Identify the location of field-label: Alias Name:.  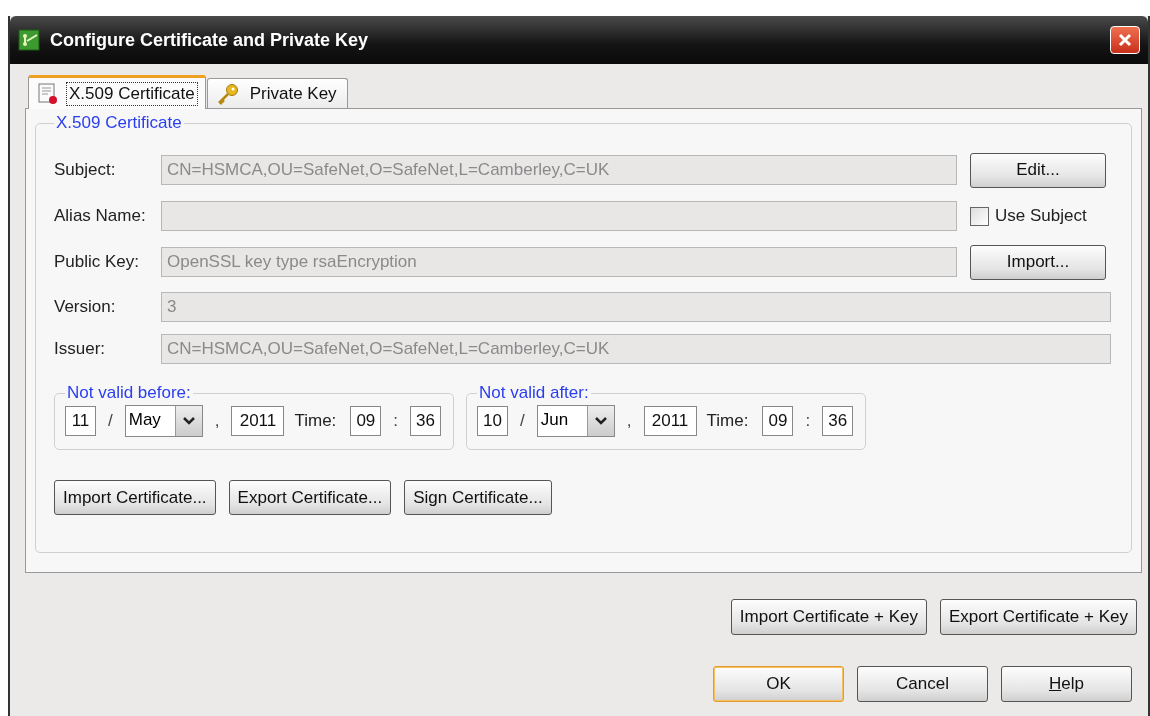
(100, 216).